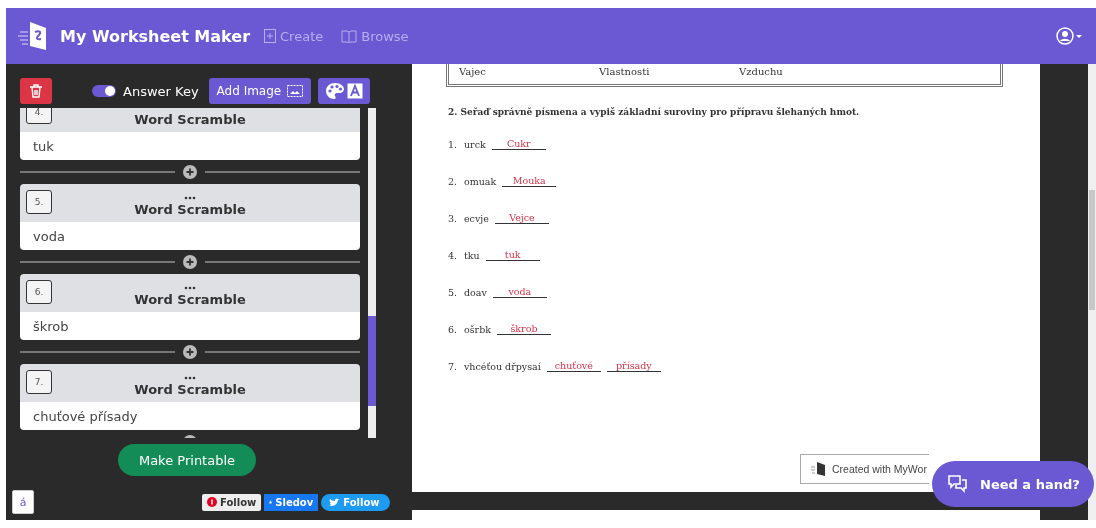  I want to click on answer-text: škrob, so click(190, 326).